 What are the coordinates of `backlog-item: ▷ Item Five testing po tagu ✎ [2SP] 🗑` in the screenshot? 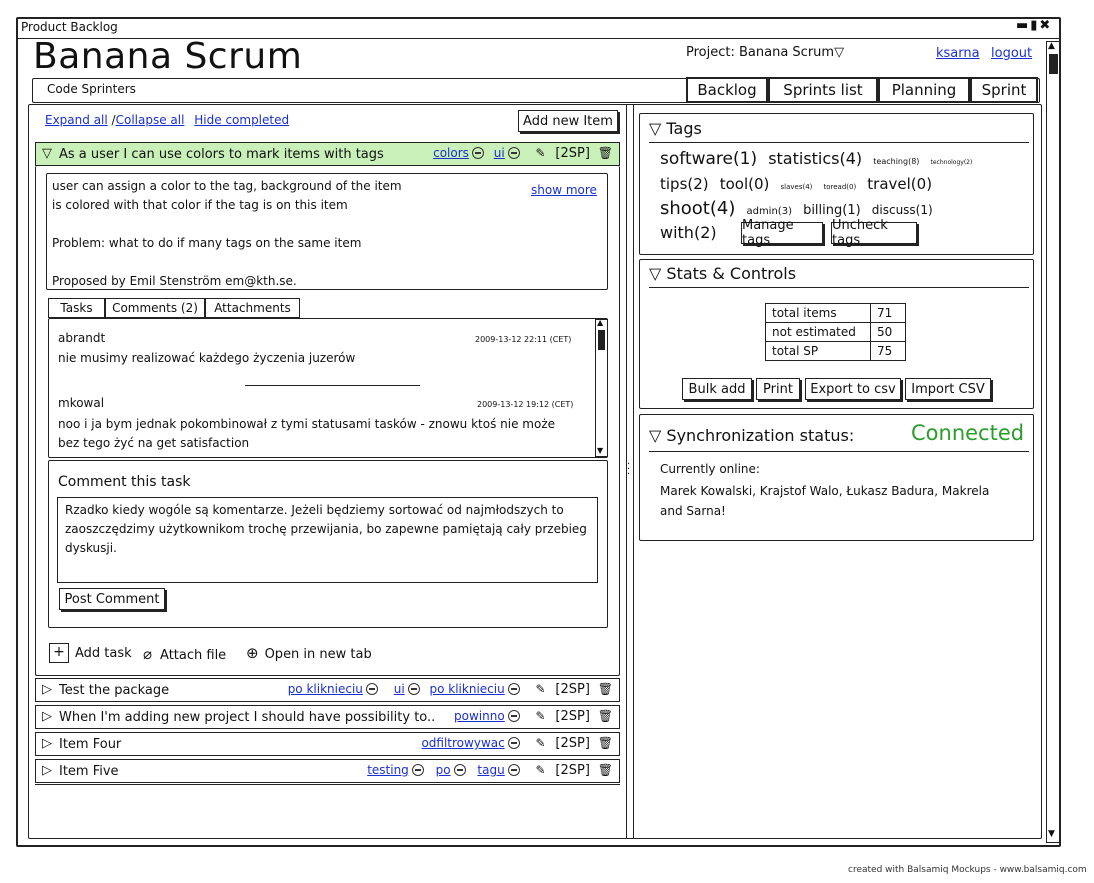 It's located at (327, 771).